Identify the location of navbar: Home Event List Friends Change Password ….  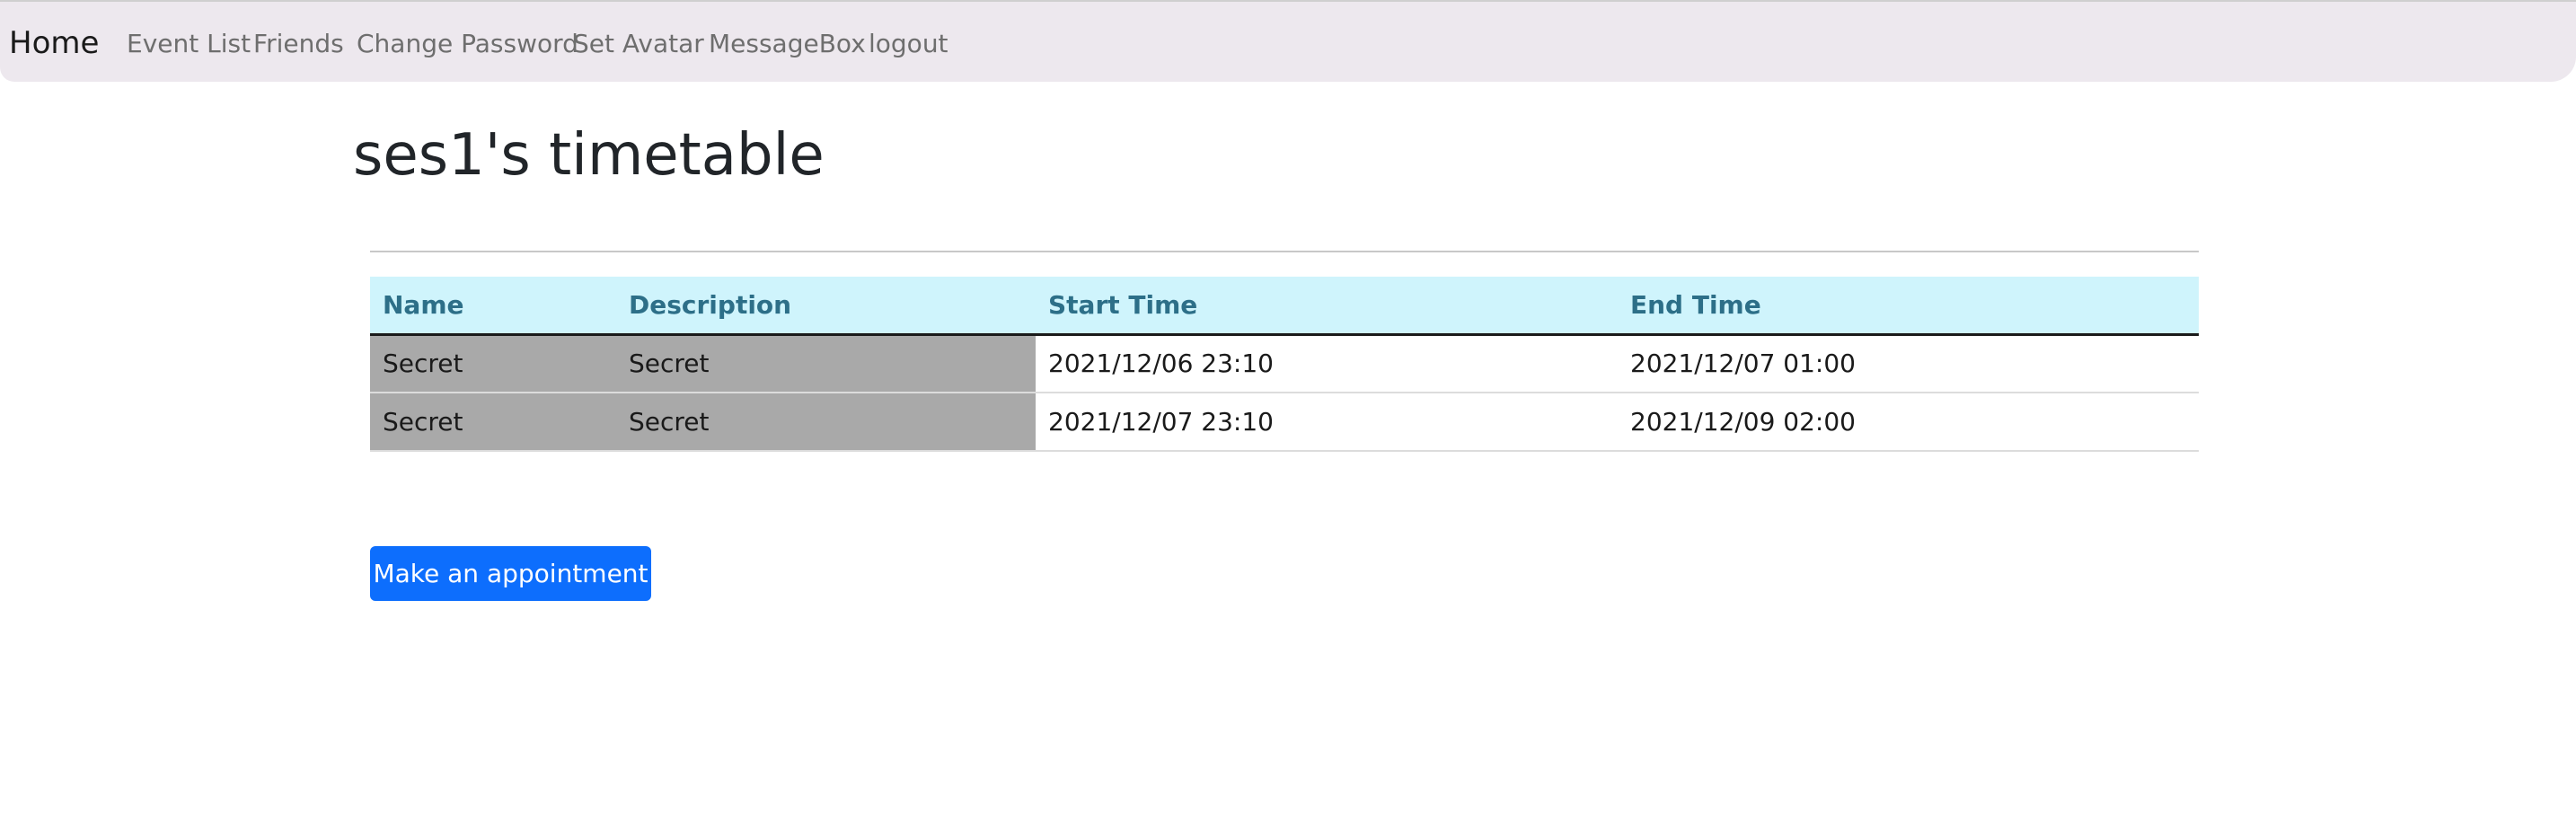
(1288, 41).